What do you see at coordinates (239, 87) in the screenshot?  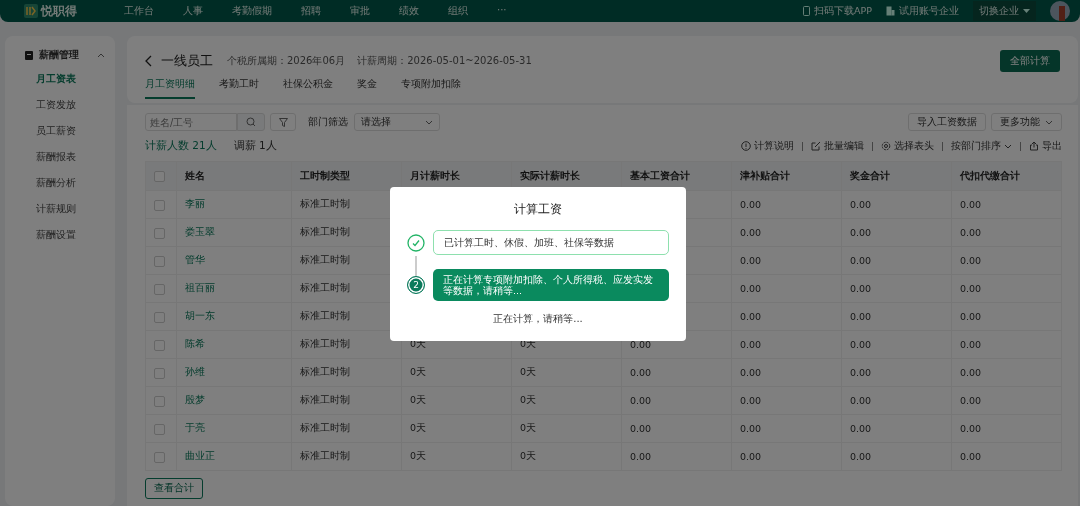 I see `tab: 考勤工时` at bounding box center [239, 87].